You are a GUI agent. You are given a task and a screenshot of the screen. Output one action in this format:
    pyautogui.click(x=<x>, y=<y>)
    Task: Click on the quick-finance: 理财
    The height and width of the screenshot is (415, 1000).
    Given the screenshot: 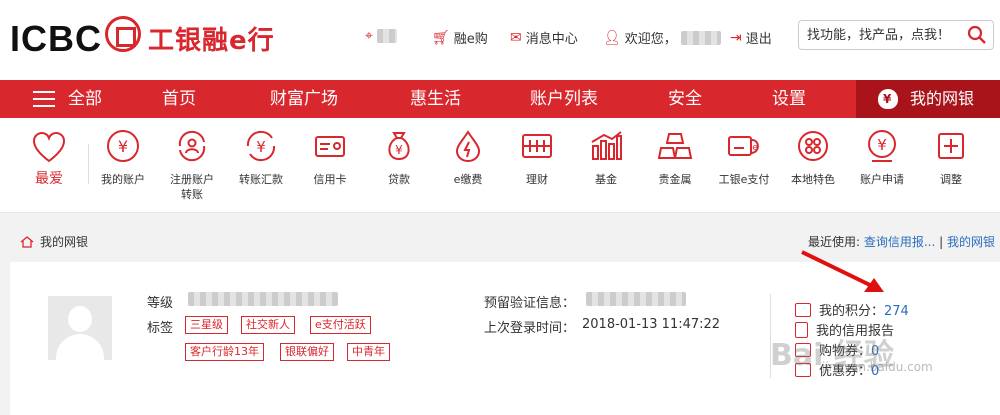 What is the action you would take?
    pyautogui.click(x=537, y=157)
    